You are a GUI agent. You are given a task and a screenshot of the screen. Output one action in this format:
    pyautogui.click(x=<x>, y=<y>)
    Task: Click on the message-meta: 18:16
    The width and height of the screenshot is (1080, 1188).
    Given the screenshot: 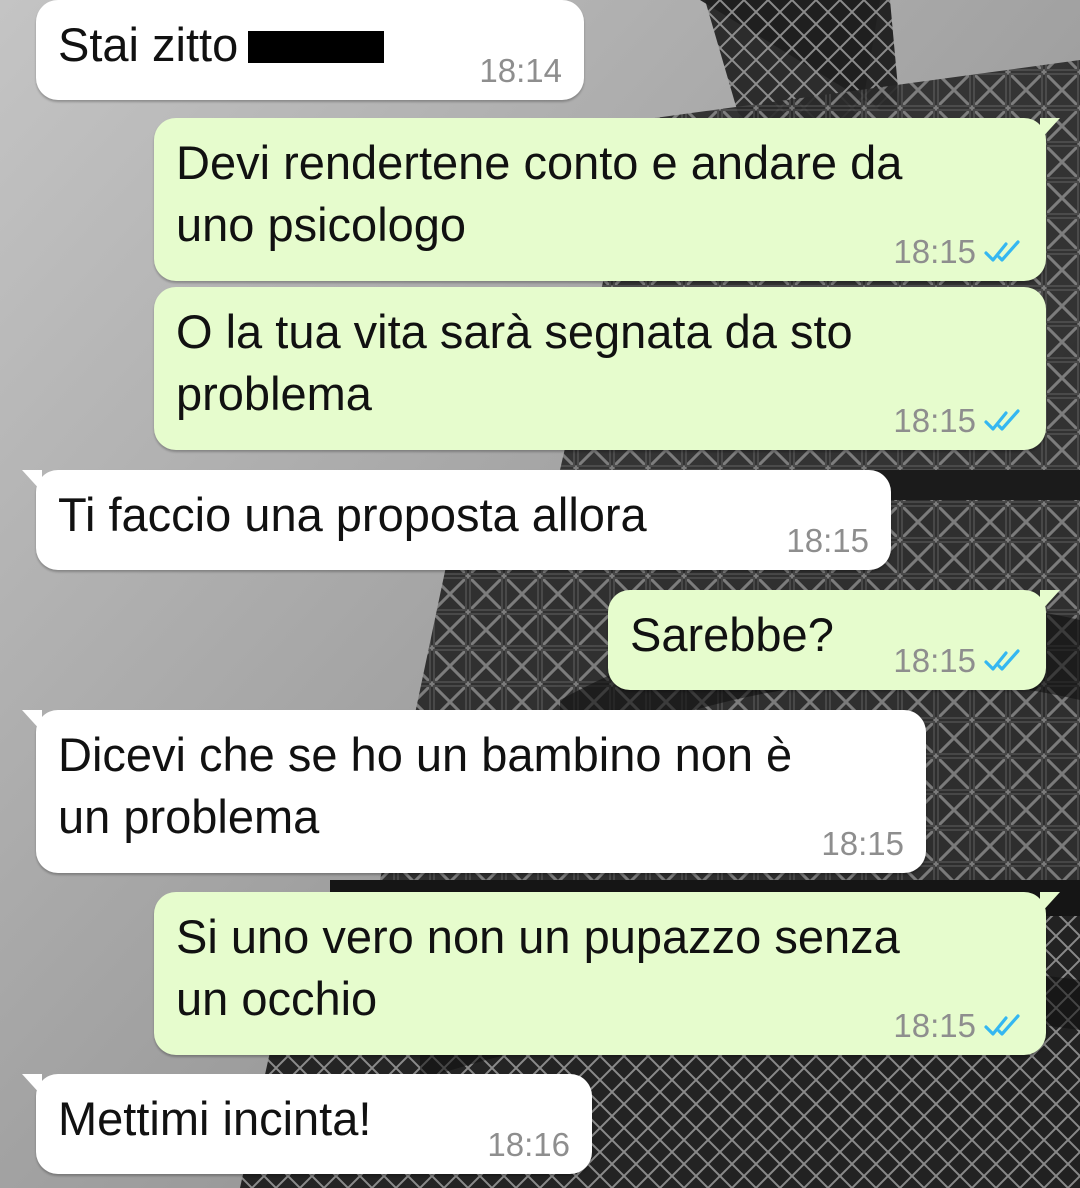 What is the action you would take?
    pyautogui.click(x=528, y=1145)
    